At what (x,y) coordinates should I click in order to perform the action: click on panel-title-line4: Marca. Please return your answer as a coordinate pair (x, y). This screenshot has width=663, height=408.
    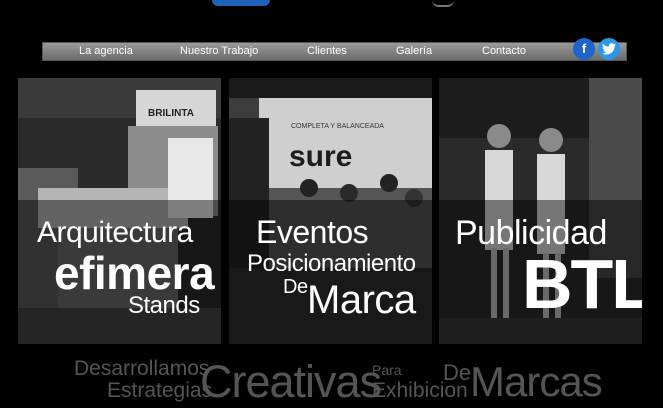
    Looking at the image, I should click on (361, 300).